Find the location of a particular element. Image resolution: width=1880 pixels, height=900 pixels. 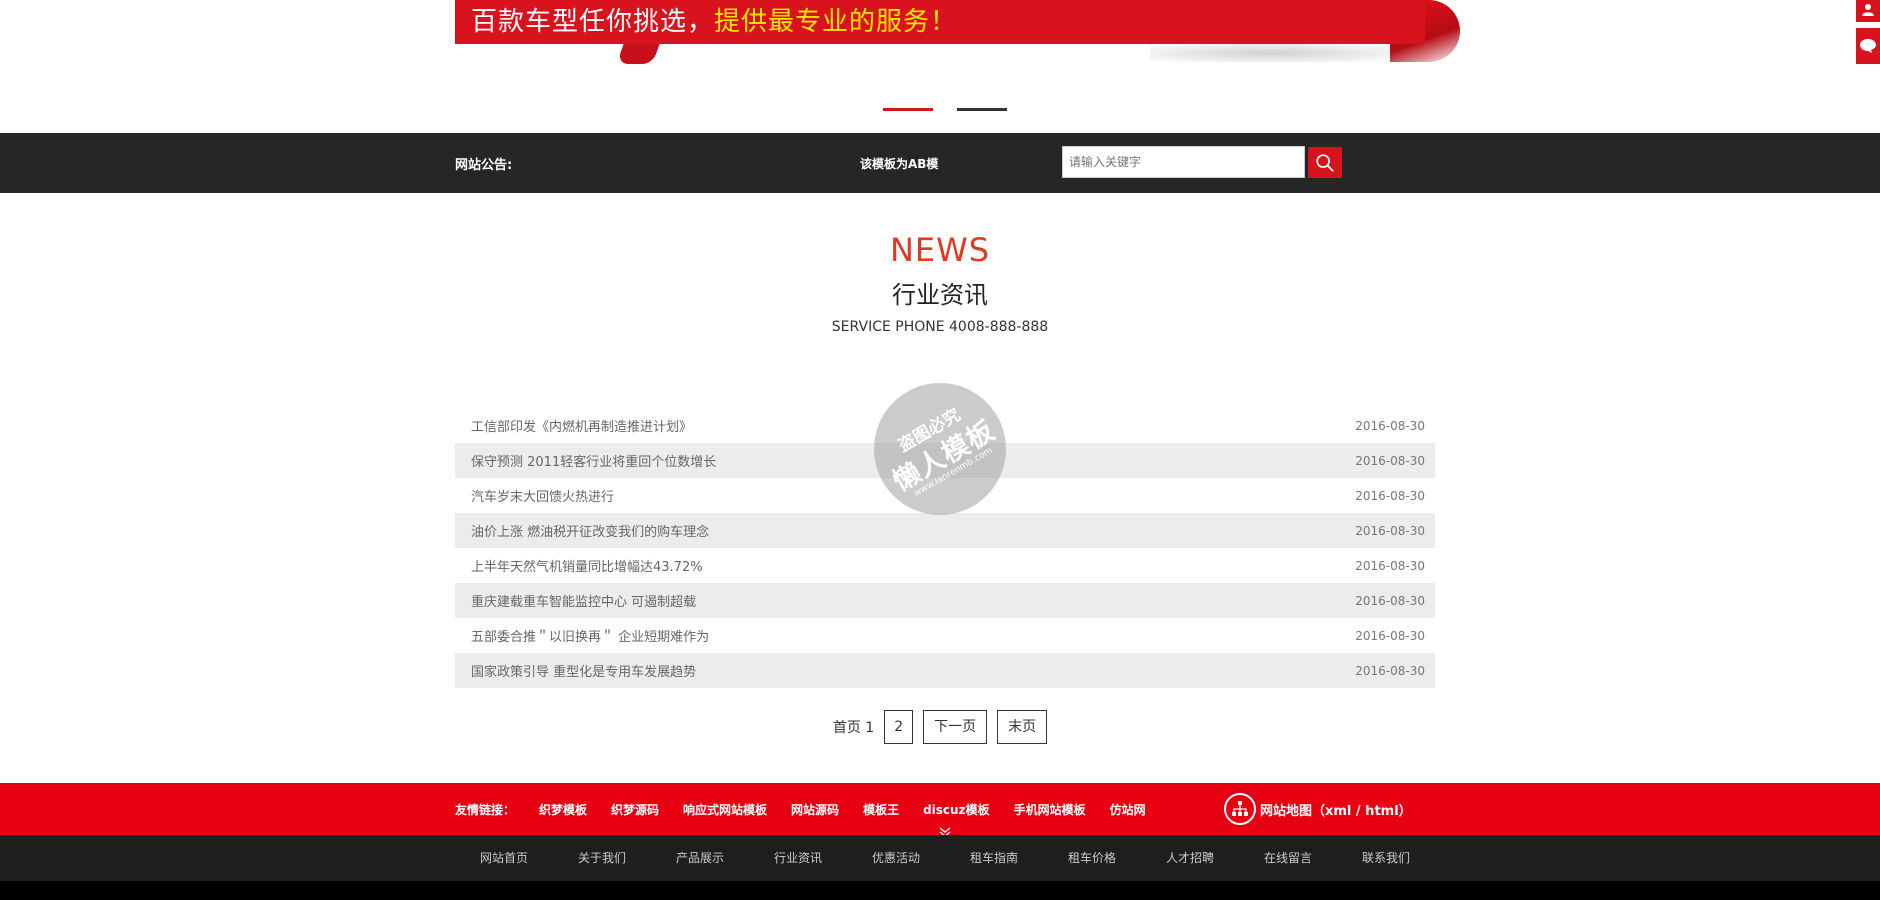

footer-nav-item: 优惠活动 is located at coordinates (896, 858).